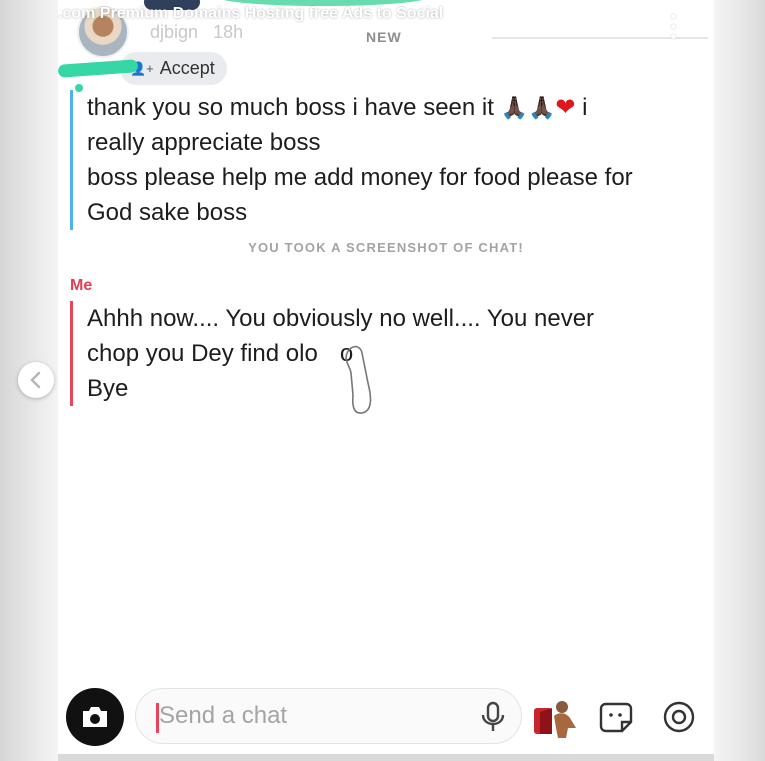 The image size is (765, 761). I want to click on message-text: thank you so much boss i have seen it, so click(290, 107).